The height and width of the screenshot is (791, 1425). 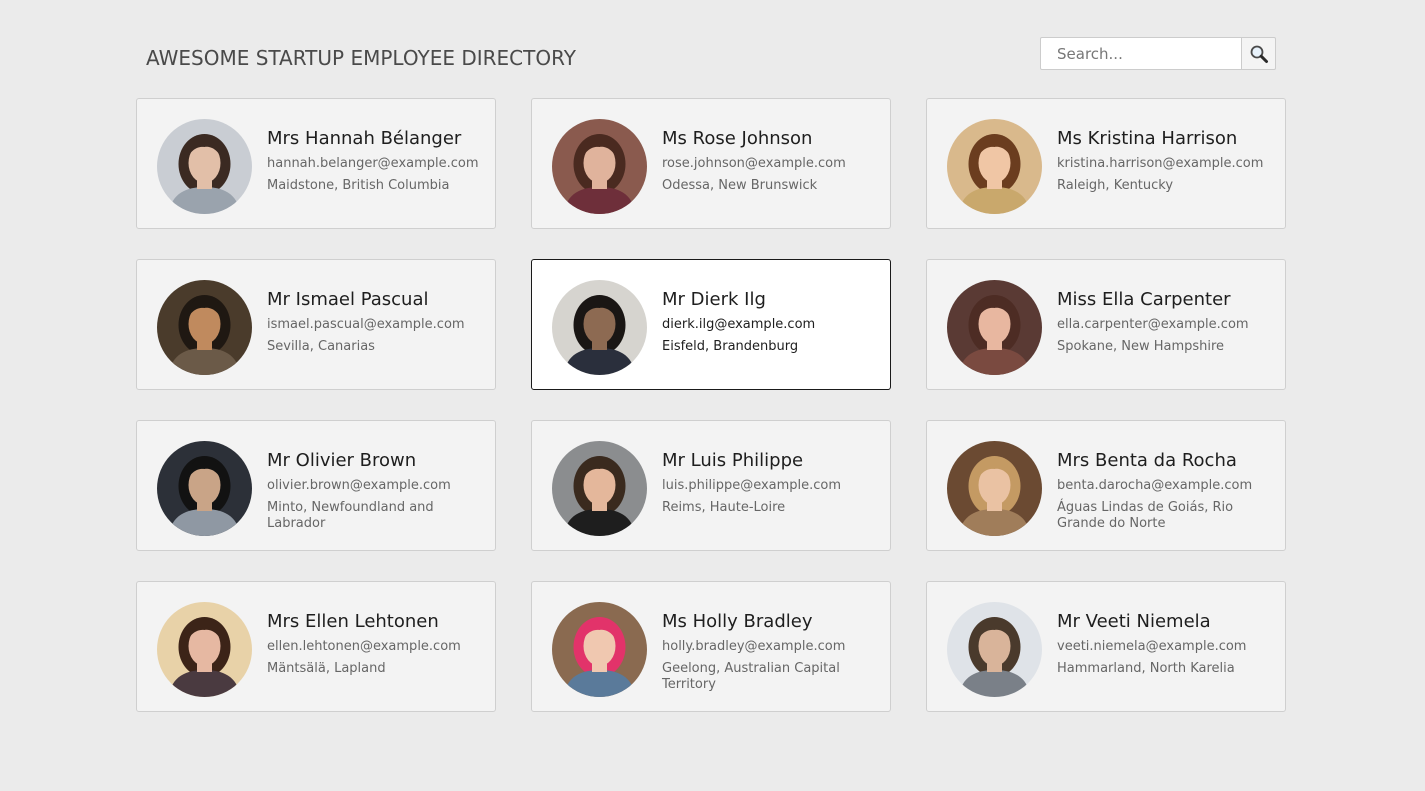 I want to click on employee-location: Sevilla, Canarias, so click(x=321, y=346).